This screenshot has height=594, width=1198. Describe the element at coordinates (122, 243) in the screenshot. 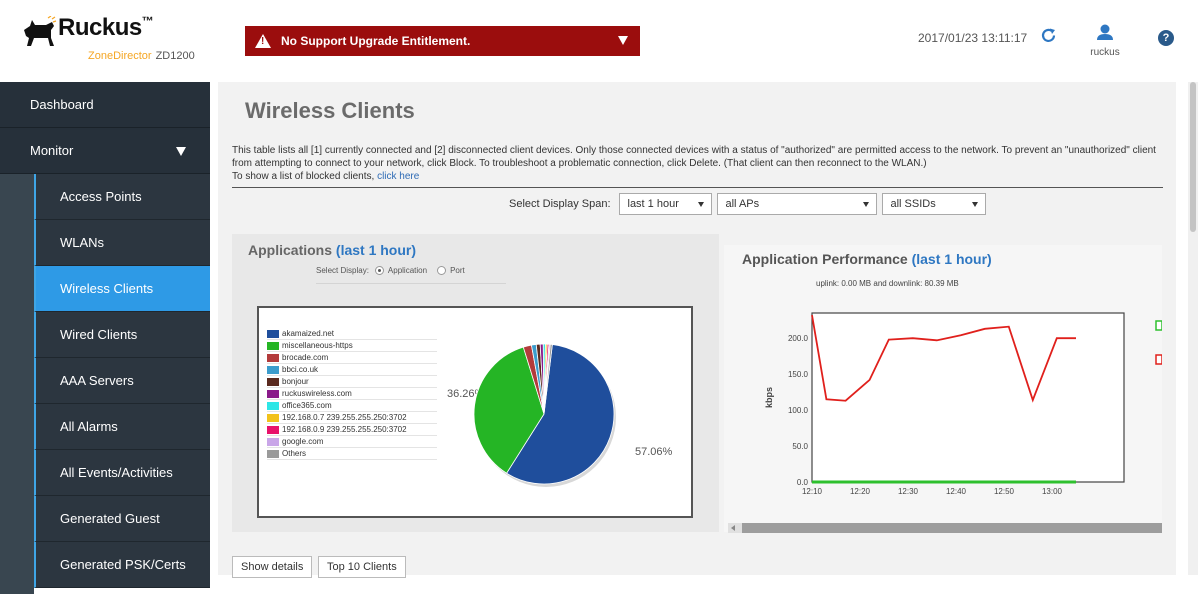

I see `sidebar-item-wlans: WLANs` at that location.